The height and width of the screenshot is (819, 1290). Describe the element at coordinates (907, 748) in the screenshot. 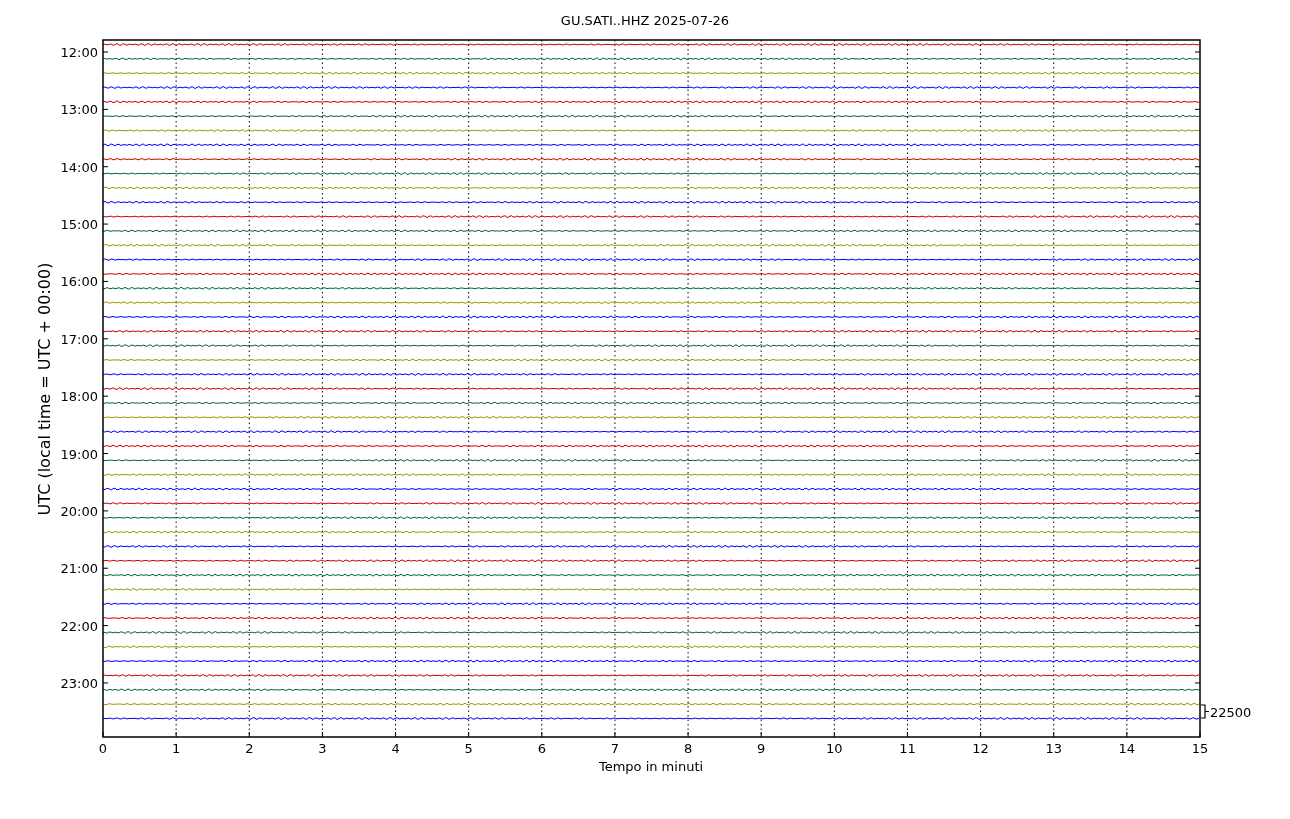

I see `x-tick-label: 11` at that location.